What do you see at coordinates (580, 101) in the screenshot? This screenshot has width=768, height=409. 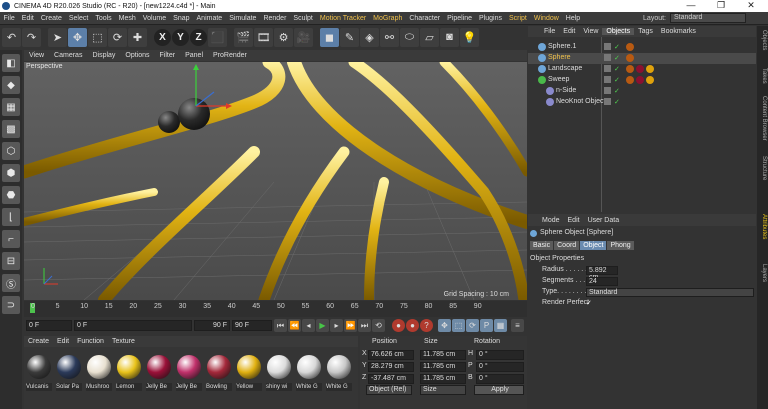 I see `object-name-label: NeoKnot Object` at bounding box center [580, 101].